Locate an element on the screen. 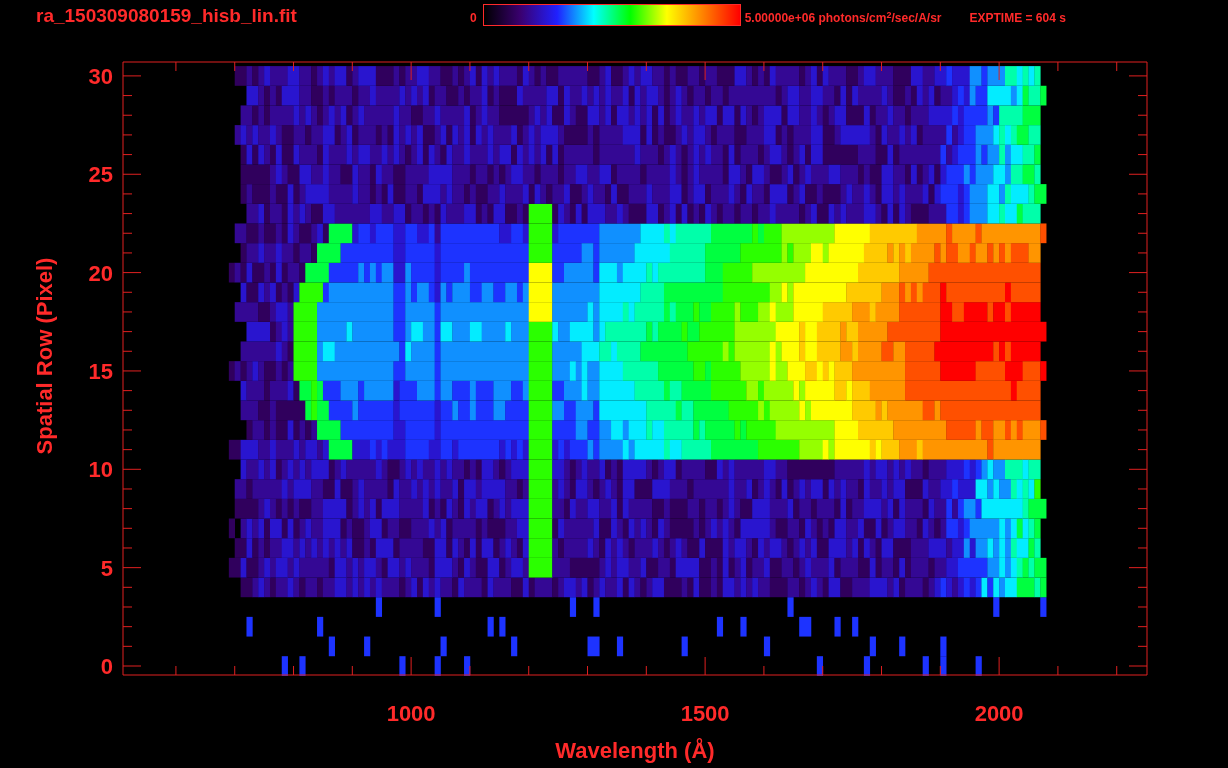 The image size is (1228, 768). y-tick-label: 20 is located at coordinates (100, 273).